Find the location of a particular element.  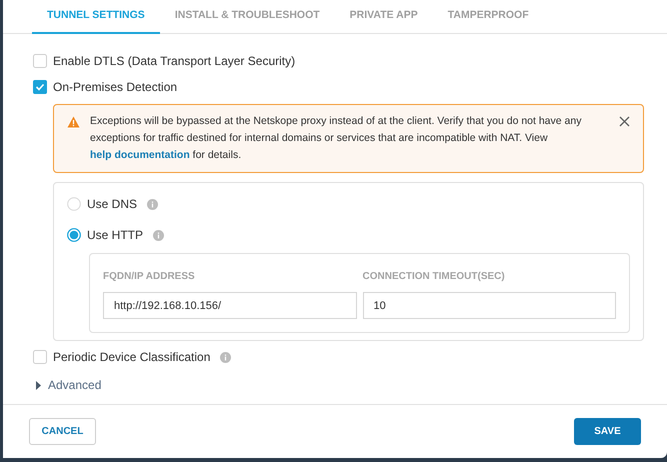

save-button: SAVE is located at coordinates (607, 431).